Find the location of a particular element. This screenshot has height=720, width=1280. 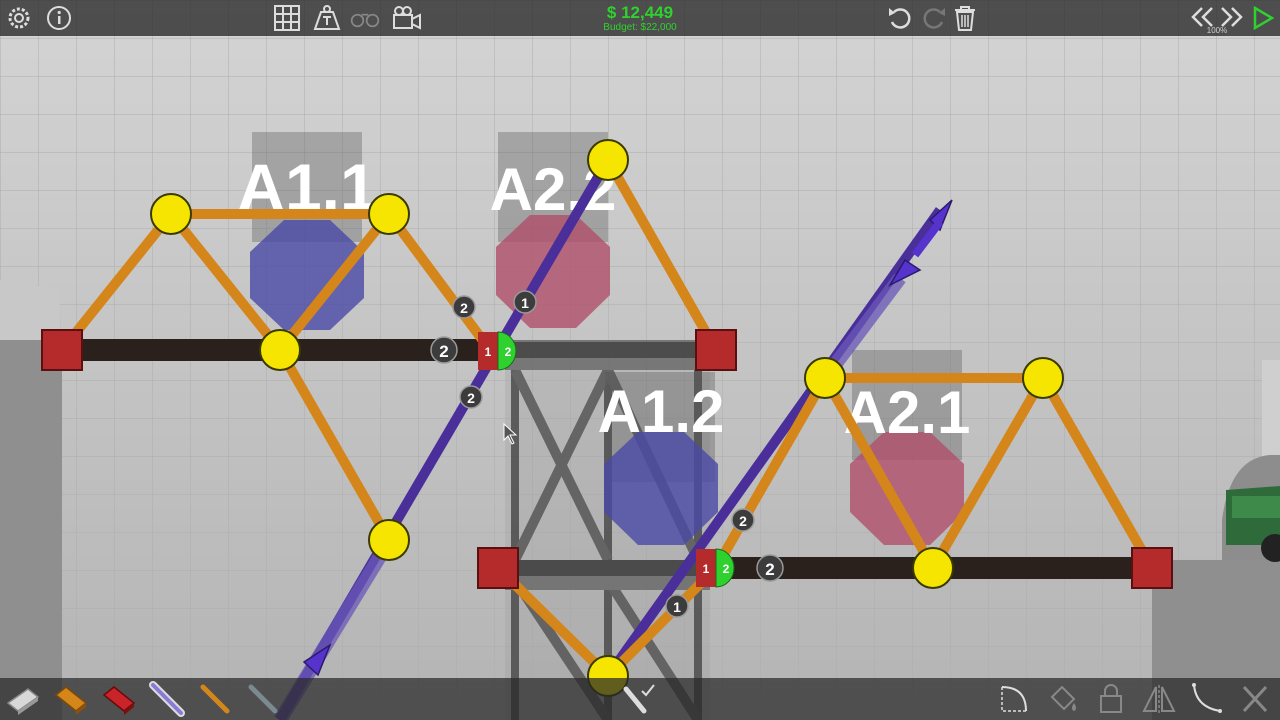

speed-label: 100% is located at coordinates (1217, 30).